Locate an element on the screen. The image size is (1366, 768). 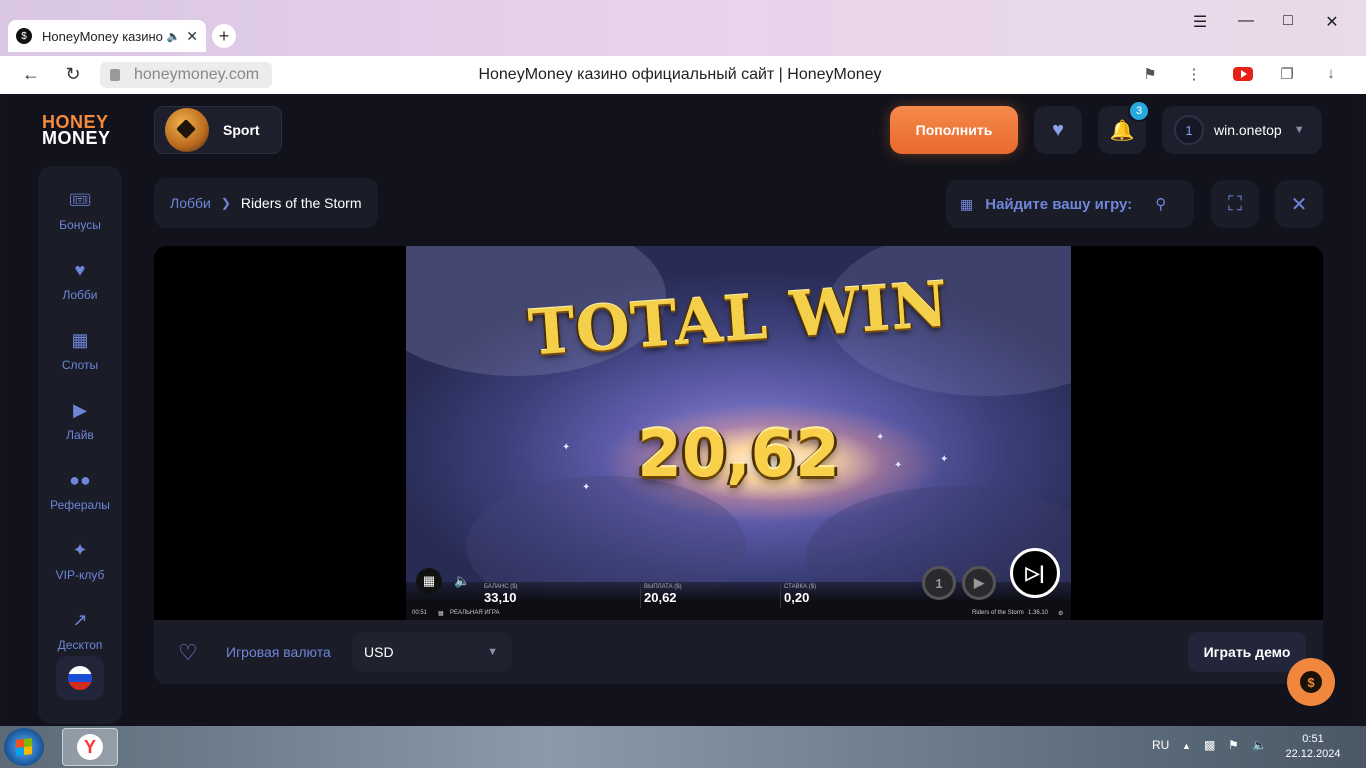
sidebar-item-label: Лайв is located at coordinates (80, 435).